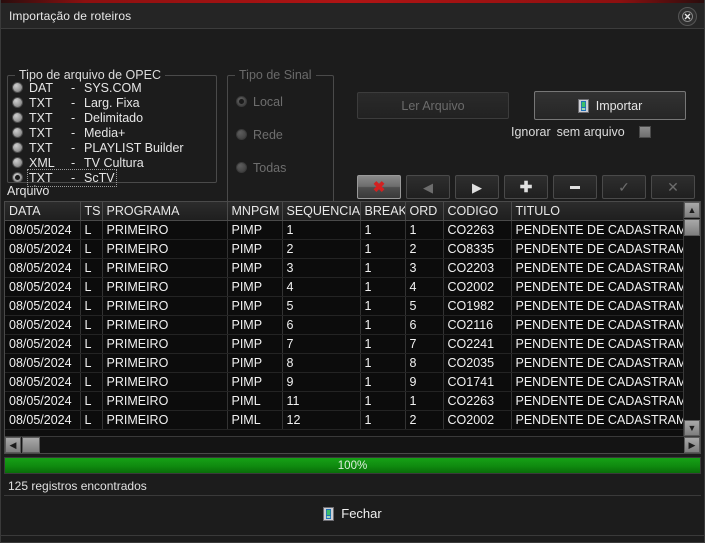  Describe the element at coordinates (383, 211) in the screenshot. I see `column-header-break: BREAK` at that location.